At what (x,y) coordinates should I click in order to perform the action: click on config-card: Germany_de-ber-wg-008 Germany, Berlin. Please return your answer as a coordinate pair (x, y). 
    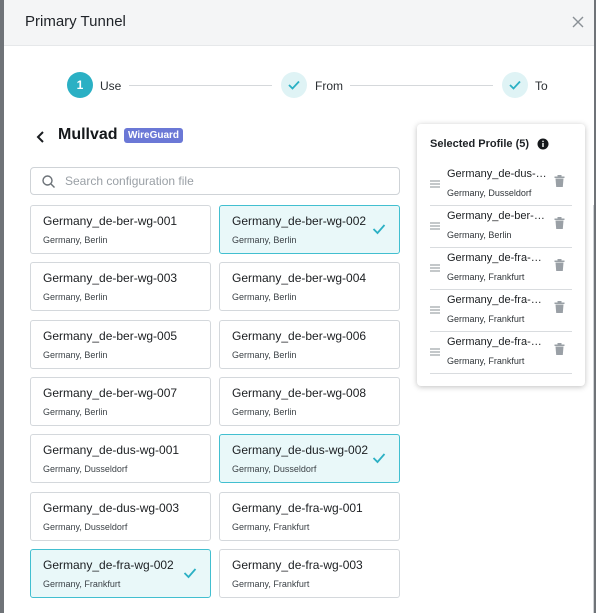
    Looking at the image, I should click on (309, 401).